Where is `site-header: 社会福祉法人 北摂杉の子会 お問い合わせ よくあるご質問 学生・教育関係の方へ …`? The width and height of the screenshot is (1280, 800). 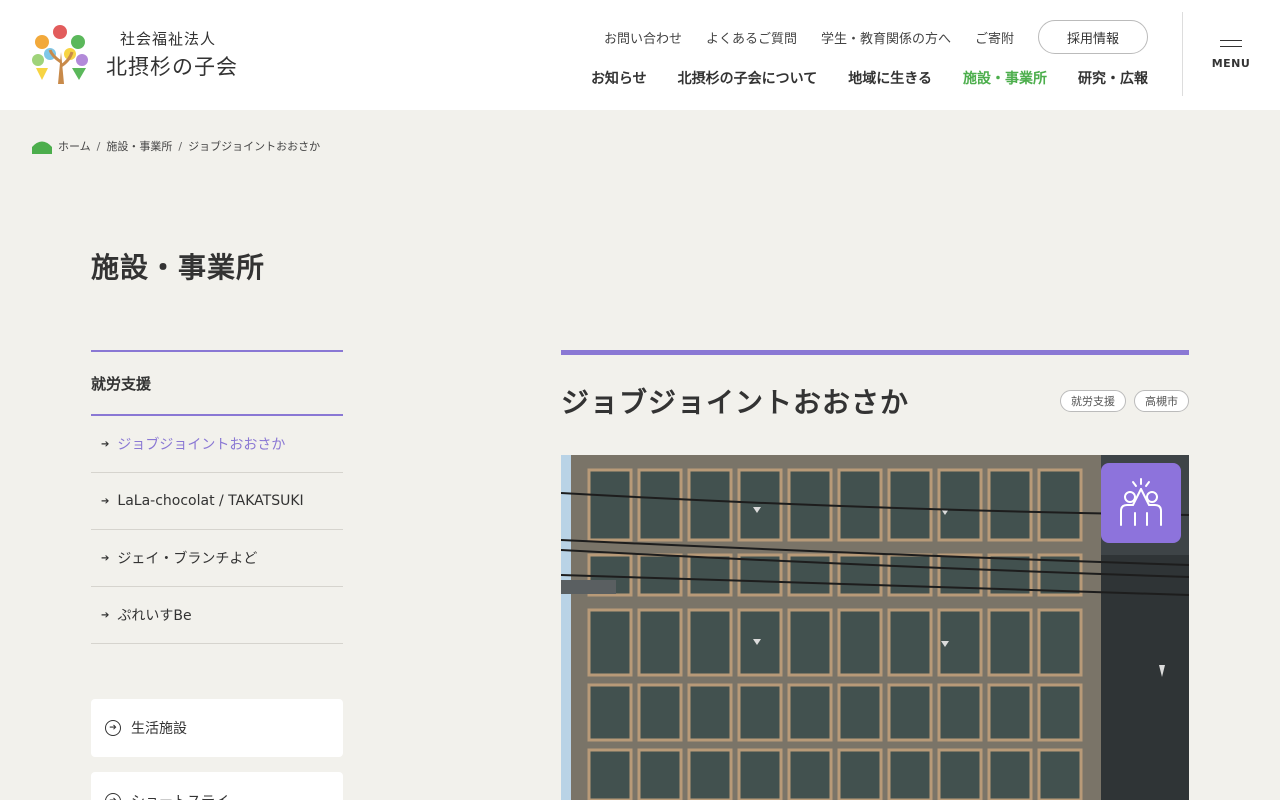 site-header: 社会福祉法人 北摂杉の子会 お問い合わせ よくあるご質問 学生・教育関係の方へ … is located at coordinates (640, 55).